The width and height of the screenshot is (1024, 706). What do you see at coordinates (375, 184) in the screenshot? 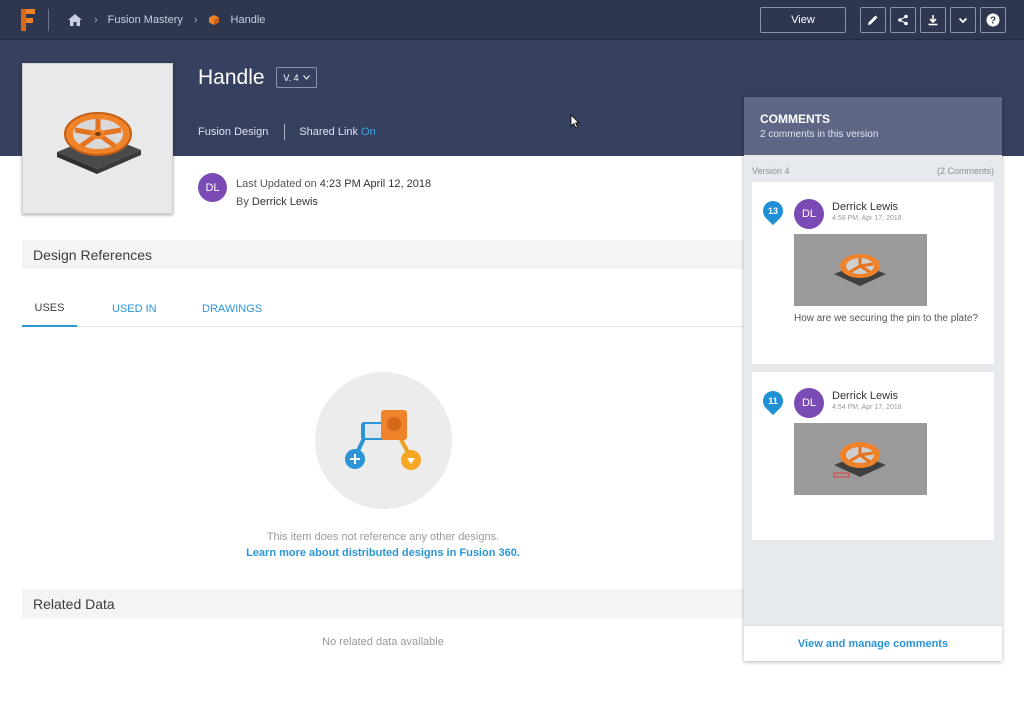
I see `last-updated-value: 4:23 PM April 12, 2018` at bounding box center [375, 184].